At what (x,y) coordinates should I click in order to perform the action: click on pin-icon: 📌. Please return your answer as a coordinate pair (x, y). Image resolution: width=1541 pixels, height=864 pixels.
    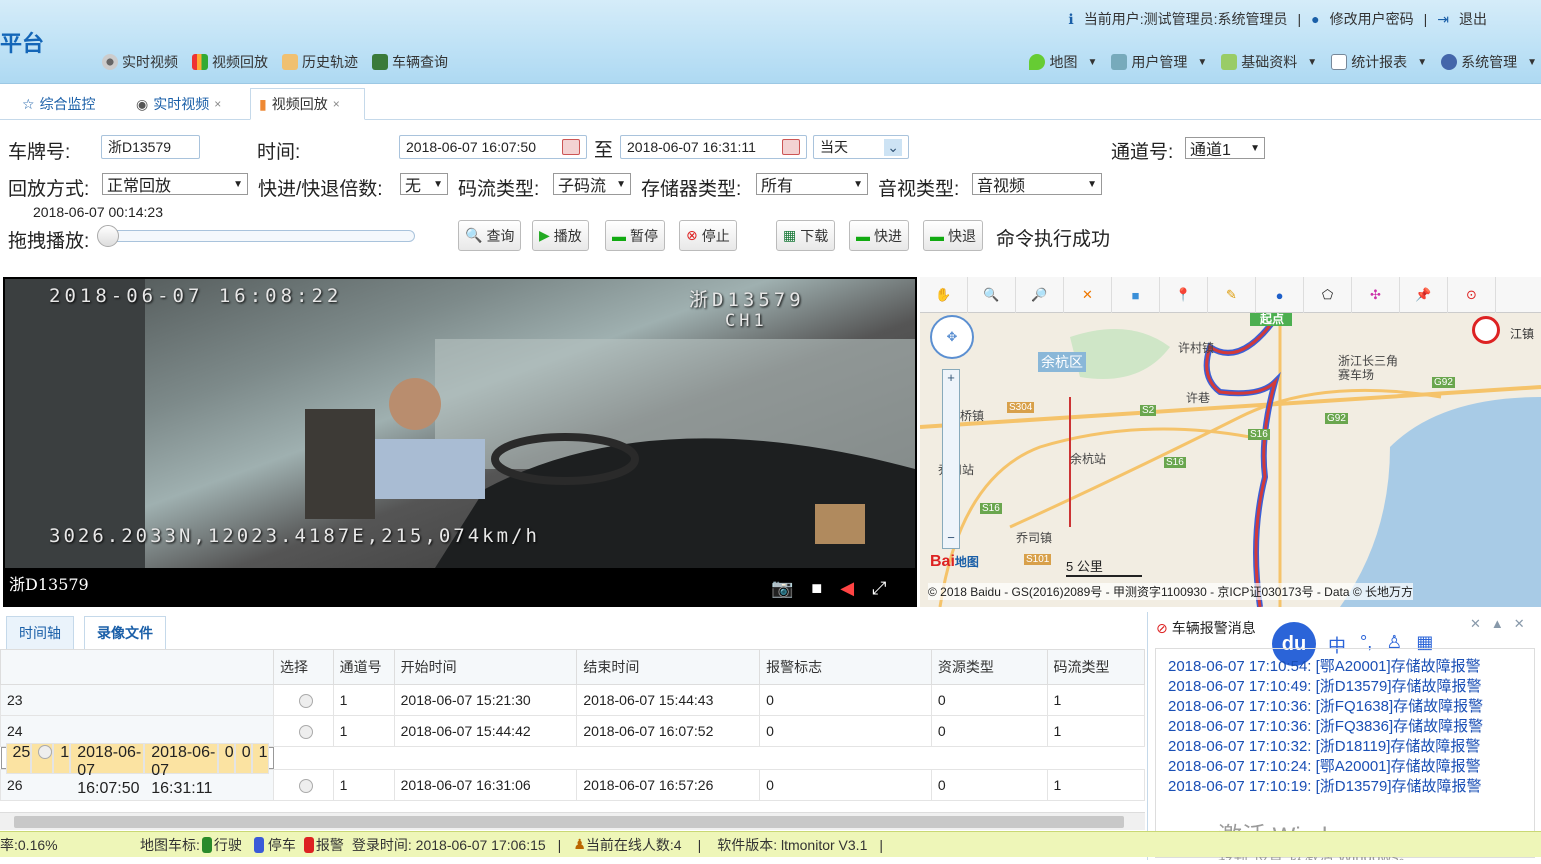
    Looking at the image, I should click on (1424, 295).